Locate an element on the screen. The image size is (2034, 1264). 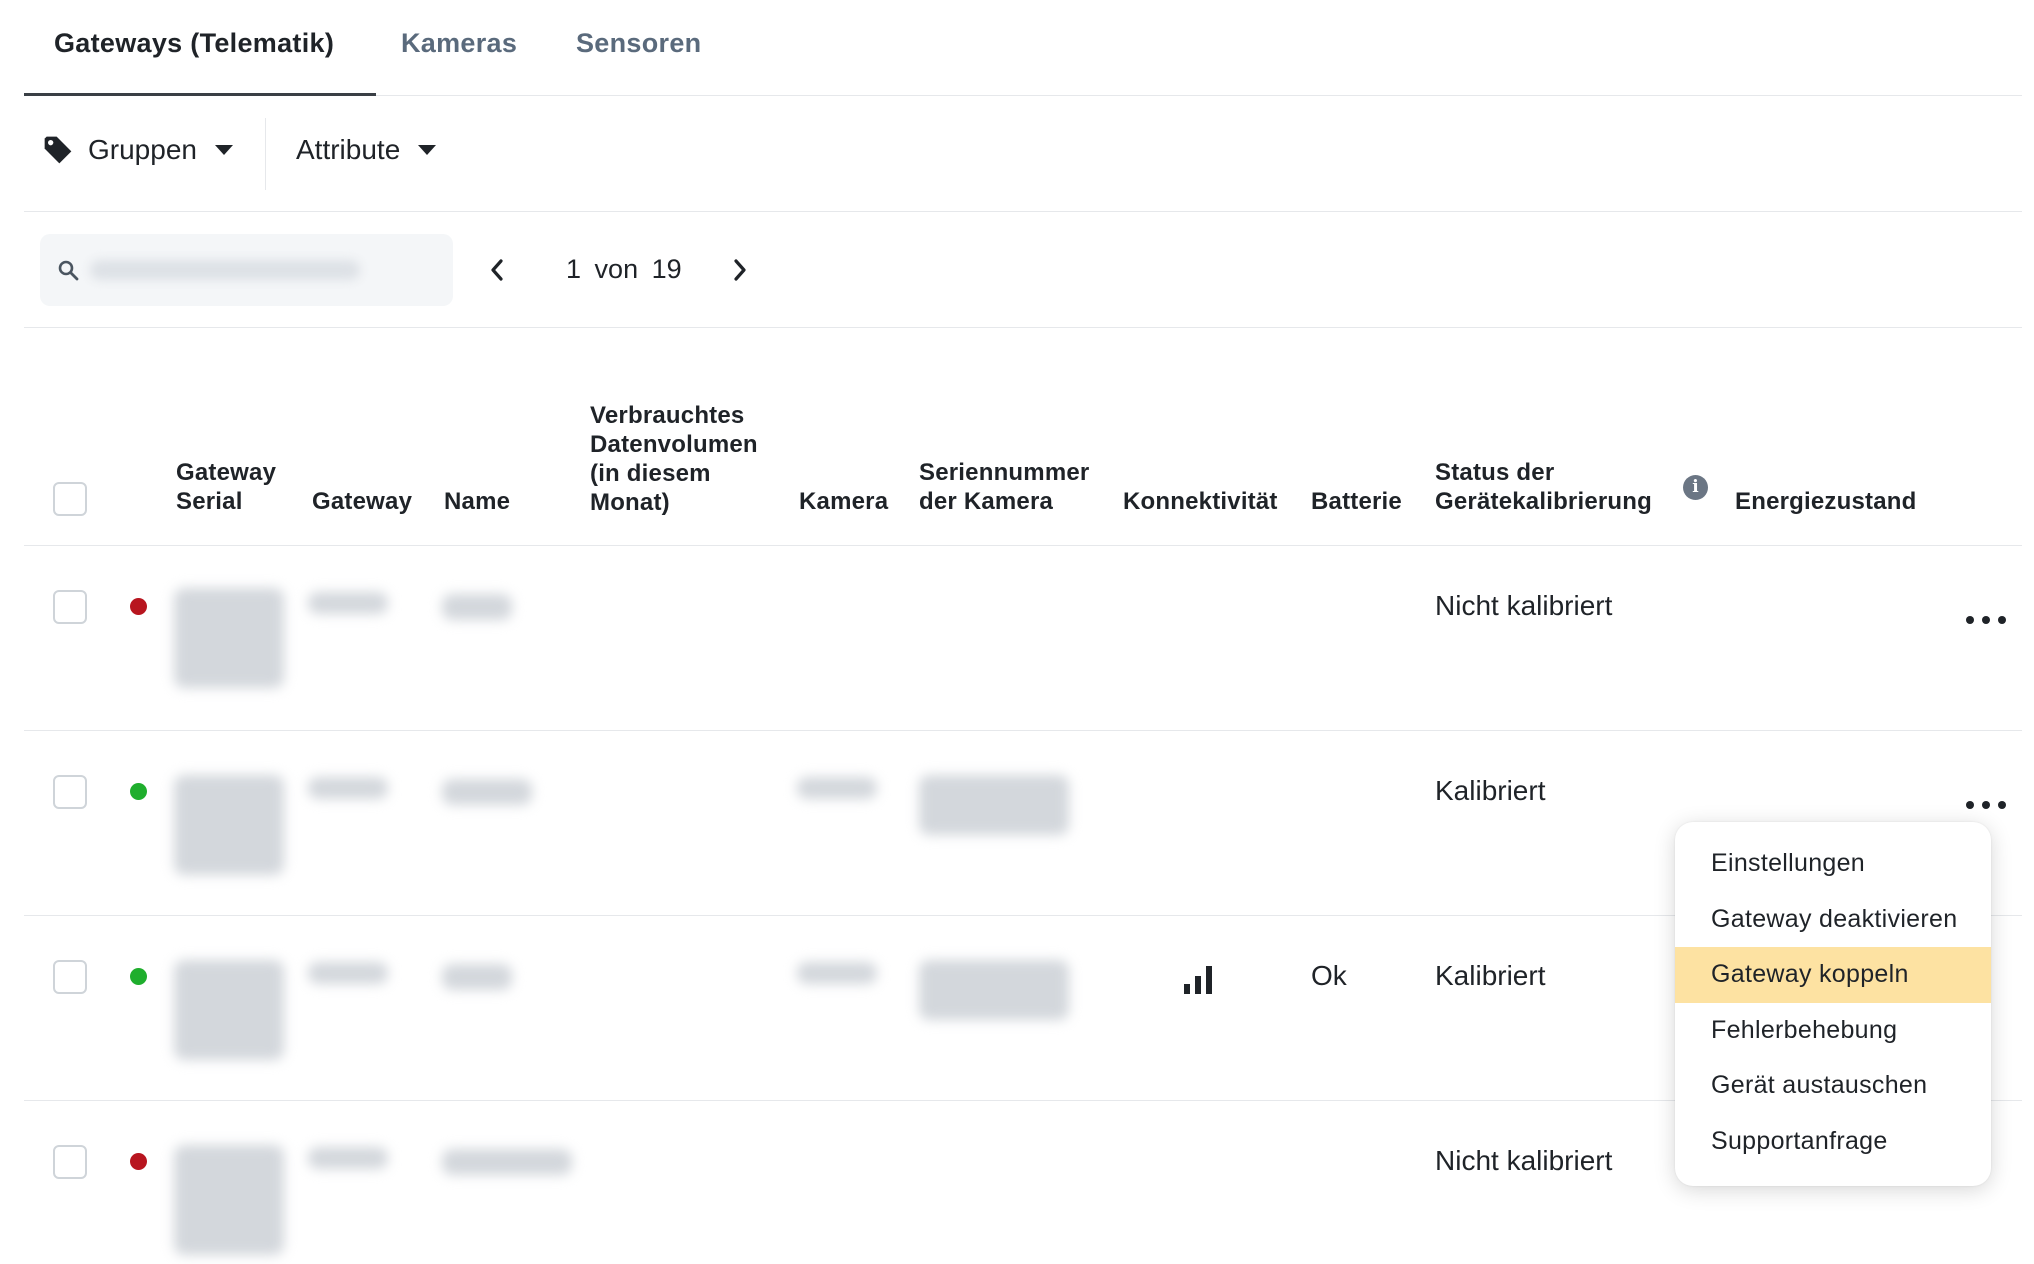
filter-bar: Gruppen Attribute is located at coordinates (1023, 154).